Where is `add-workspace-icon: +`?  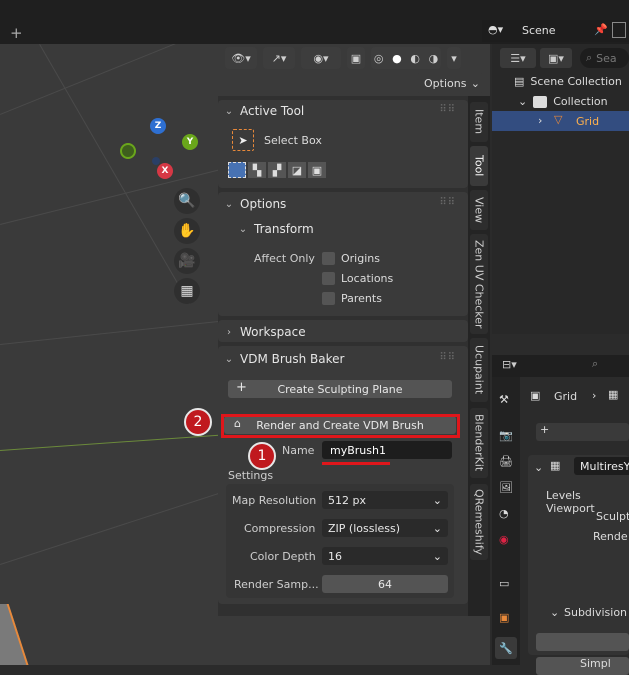
add-workspace-icon: + is located at coordinates (16, 33).